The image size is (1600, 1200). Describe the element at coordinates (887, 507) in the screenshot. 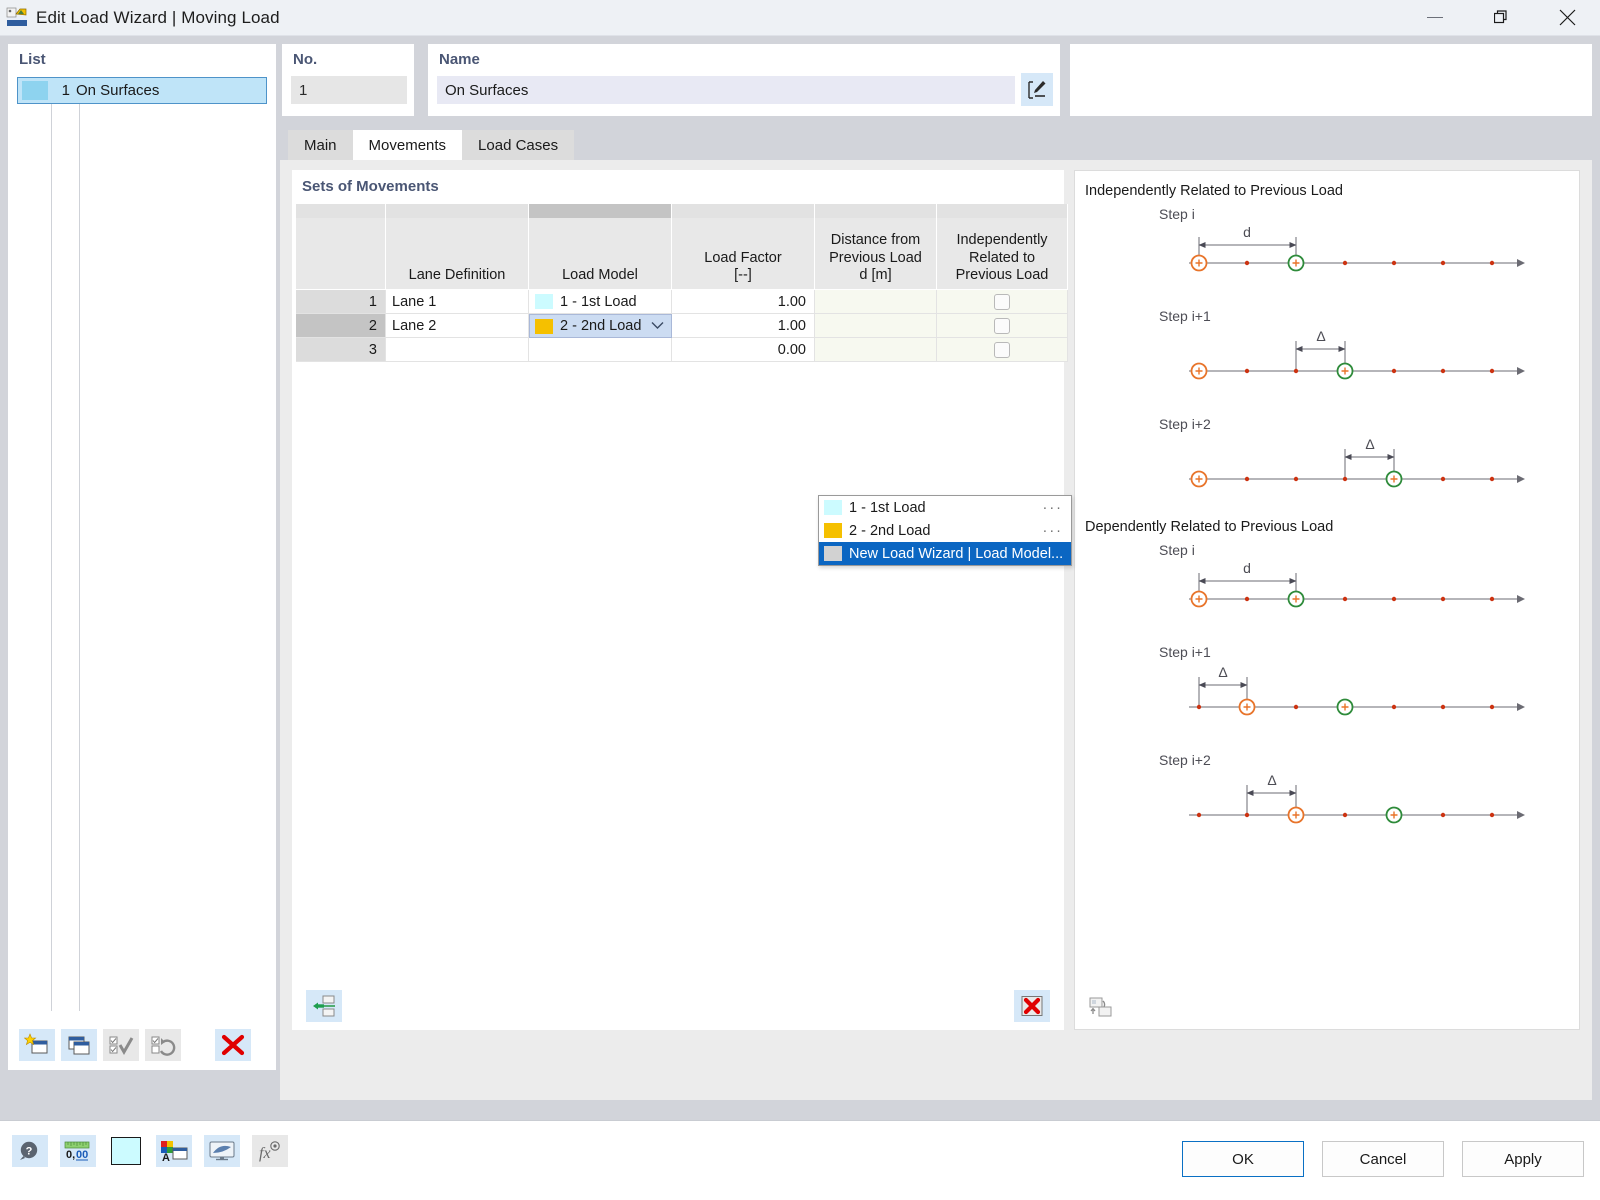

I see `dropdown-option-label: 1 - 1st Load` at that location.